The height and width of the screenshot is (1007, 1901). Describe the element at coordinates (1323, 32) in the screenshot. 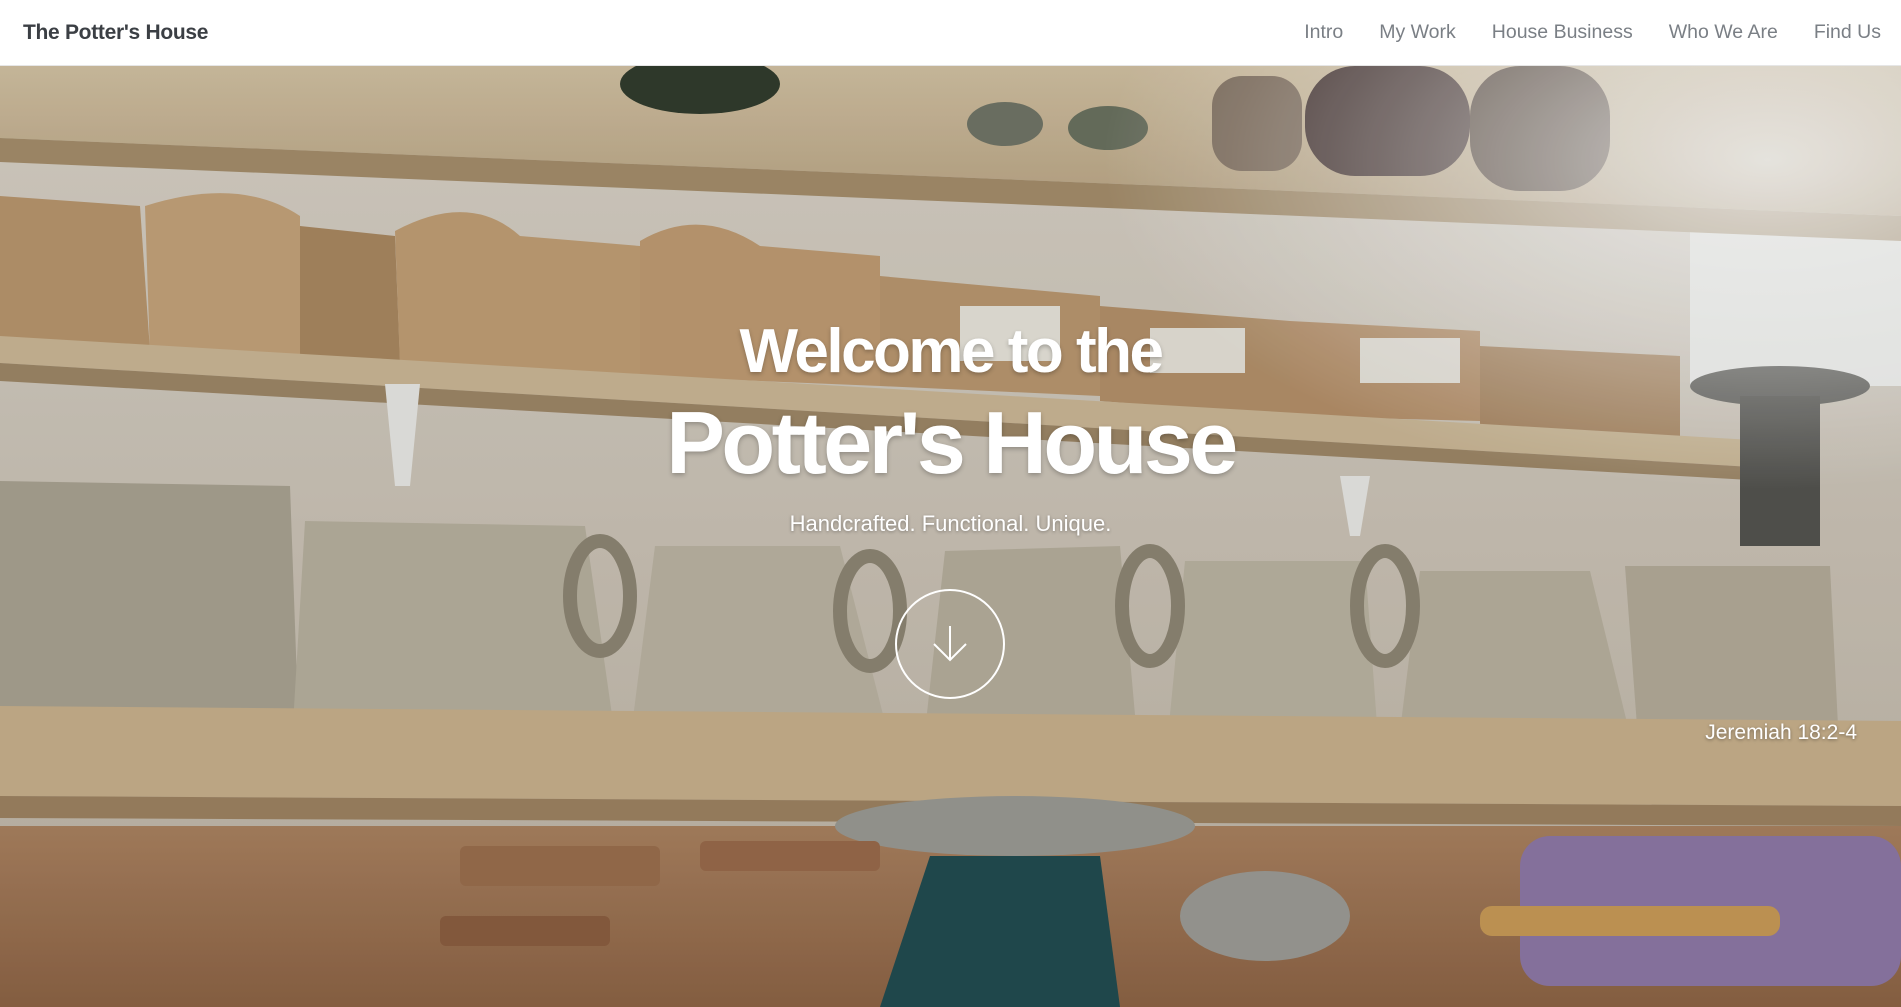

I see `nav-link-intro: Intro` at that location.